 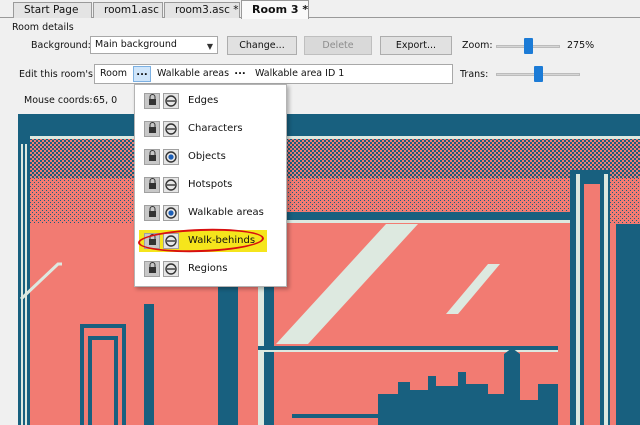 I want to click on mouse-coords-label: Mouse coords:, so click(x=58, y=100).